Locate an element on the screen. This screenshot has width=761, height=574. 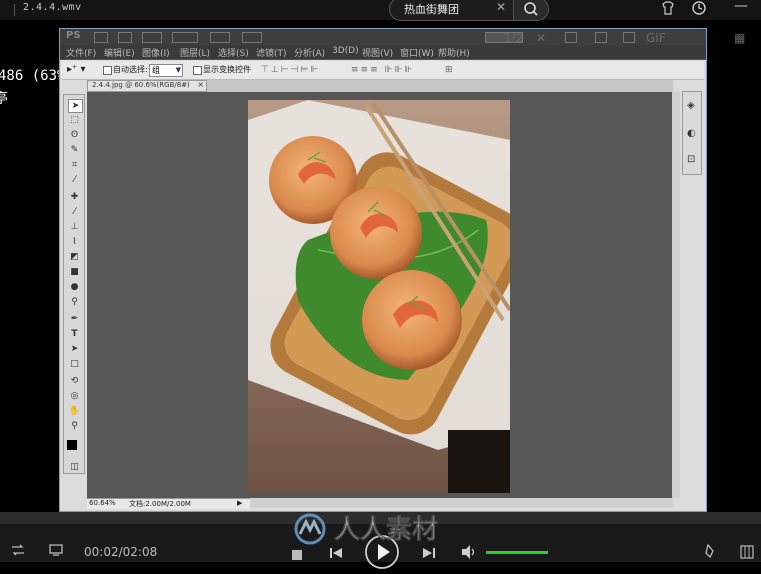
ghost-grid-icon: ▦ is located at coordinates (740, 38).